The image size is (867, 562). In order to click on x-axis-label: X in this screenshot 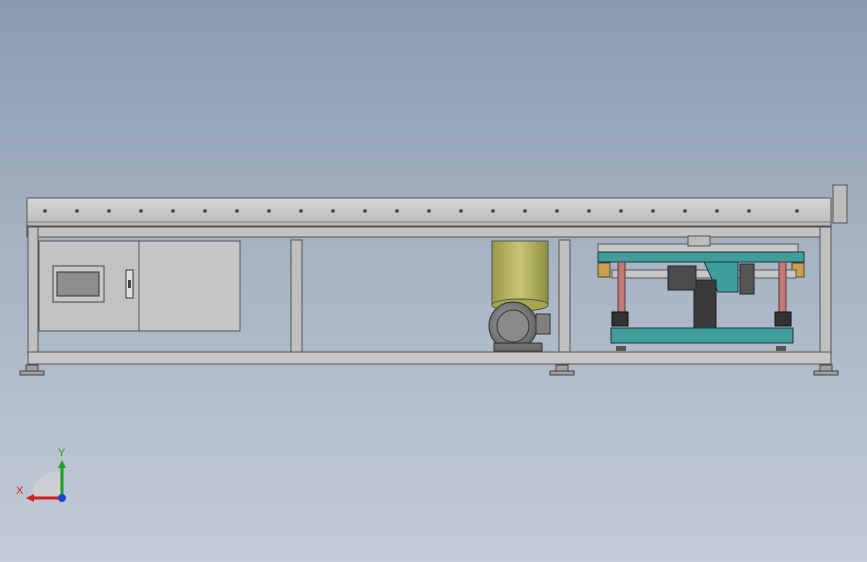, I will do `click(20, 491)`.